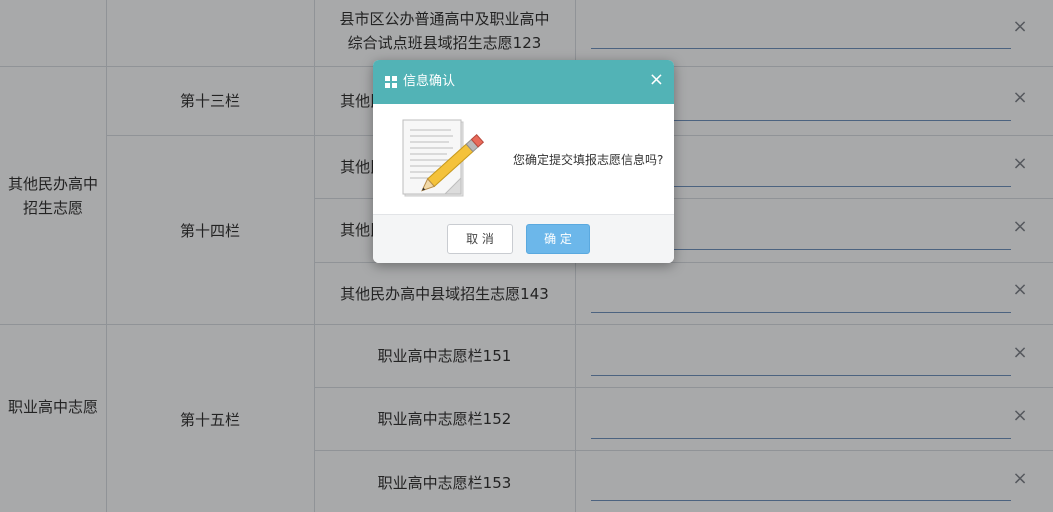 The image size is (1053, 512). I want to click on dialog-header: 信息确认 ×, so click(523, 82).